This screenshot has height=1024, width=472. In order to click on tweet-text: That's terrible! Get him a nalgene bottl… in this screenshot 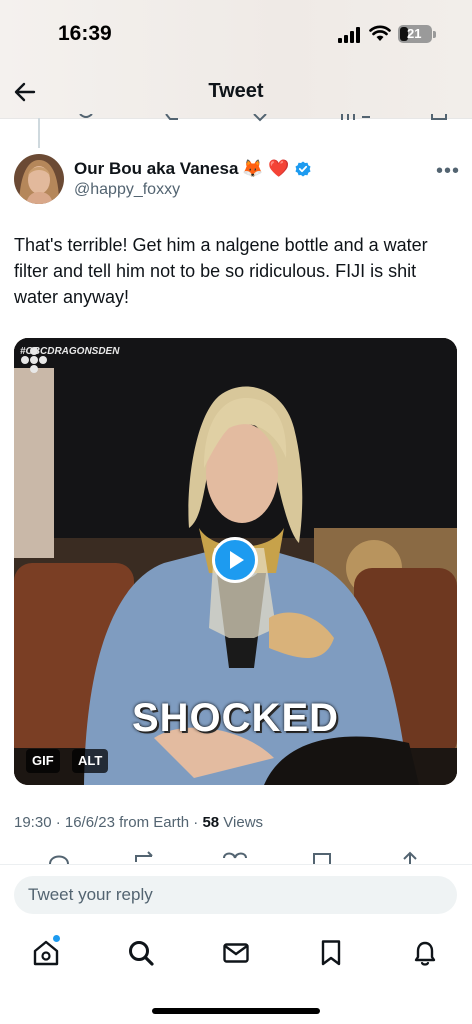, I will do `click(221, 271)`.